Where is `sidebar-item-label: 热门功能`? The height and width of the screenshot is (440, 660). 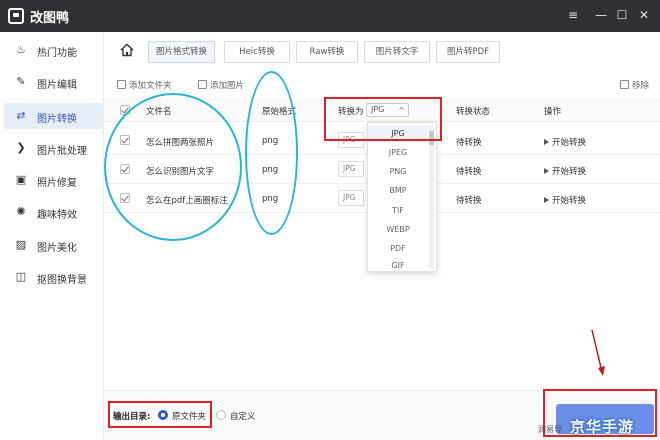 sidebar-item-label: 热门功能 is located at coordinates (57, 53).